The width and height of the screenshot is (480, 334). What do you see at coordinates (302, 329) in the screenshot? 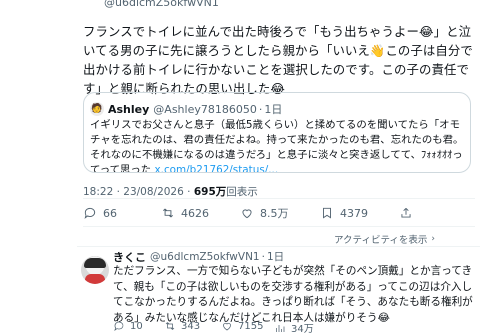
I see `reply-view-count: 34万` at bounding box center [302, 329].